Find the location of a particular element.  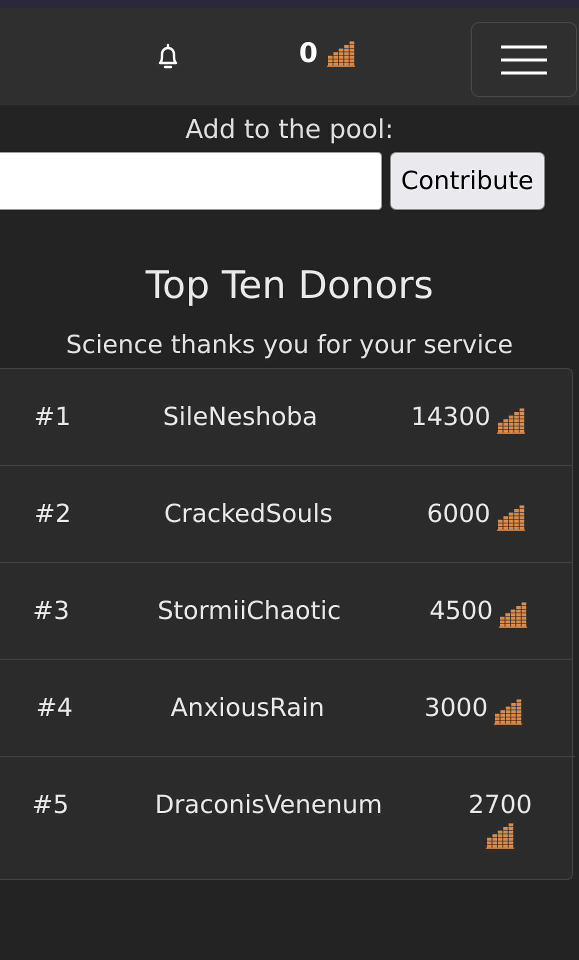

donation-amount: 14300 is located at coordinates (450, 416).